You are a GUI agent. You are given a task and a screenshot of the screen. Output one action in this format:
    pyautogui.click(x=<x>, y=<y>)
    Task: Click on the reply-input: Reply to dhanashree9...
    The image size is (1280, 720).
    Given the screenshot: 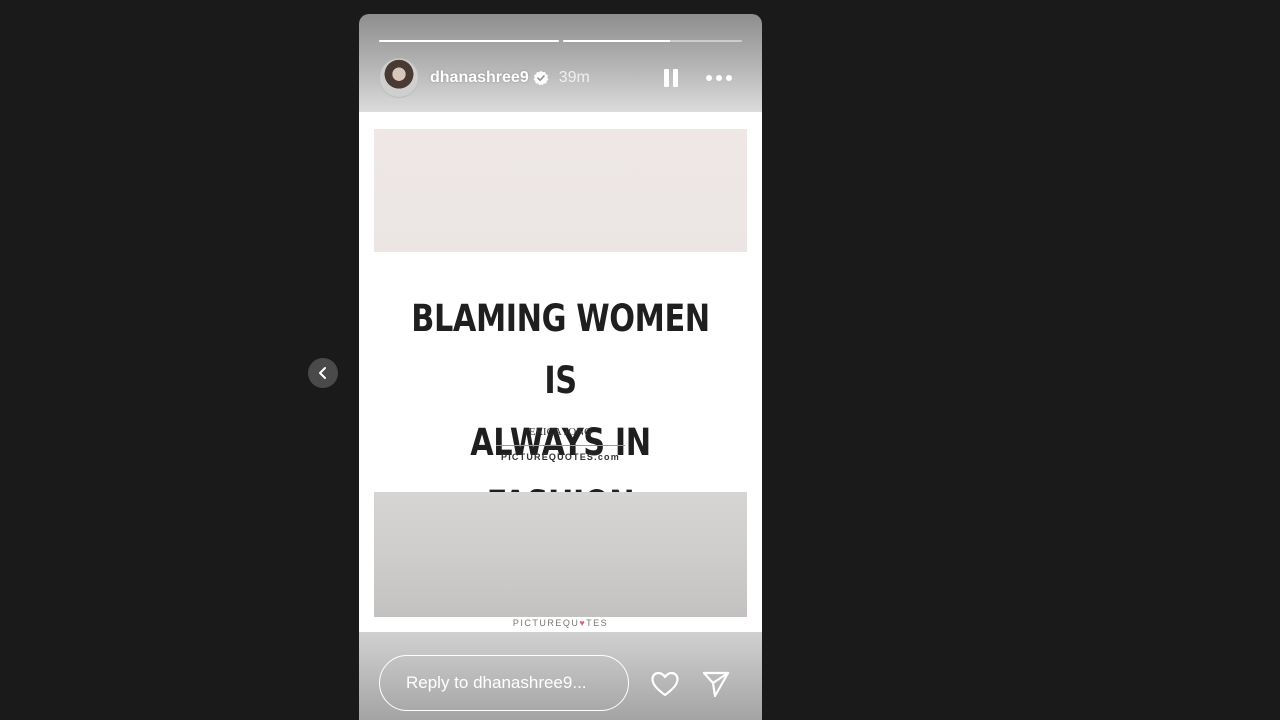 What is the action you would take?
    pyautogui.click(x=504, y=683)
    